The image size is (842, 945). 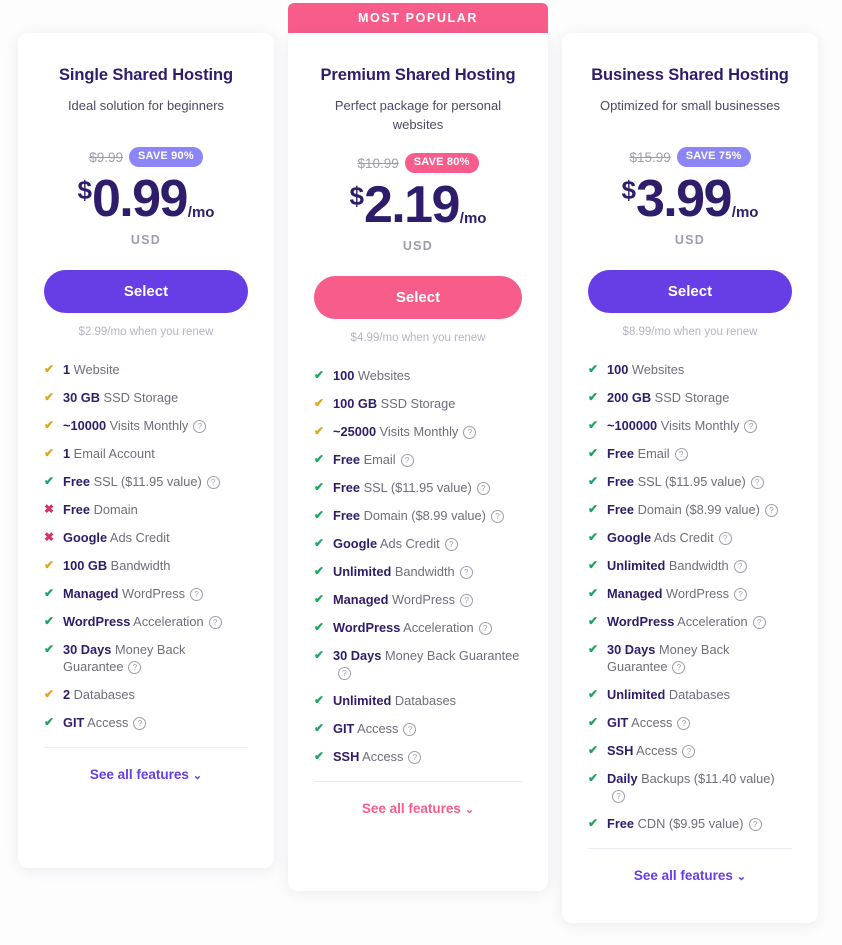 I want to click on currency-symbol: $, so click(x=356, y=196).